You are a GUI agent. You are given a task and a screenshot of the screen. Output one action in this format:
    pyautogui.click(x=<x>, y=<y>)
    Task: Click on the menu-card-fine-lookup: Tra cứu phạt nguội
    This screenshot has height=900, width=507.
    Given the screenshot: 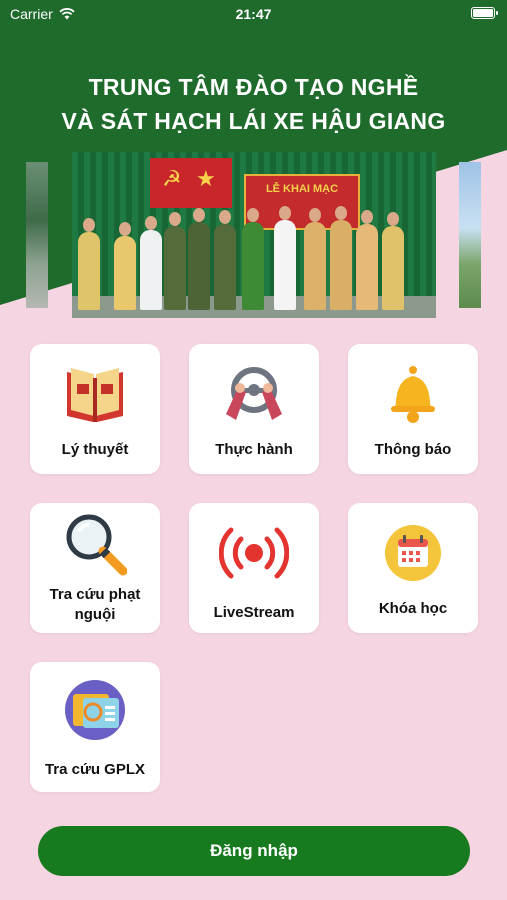 What is the action you would take?
    pyautogui.click(x=95, y=568)
    